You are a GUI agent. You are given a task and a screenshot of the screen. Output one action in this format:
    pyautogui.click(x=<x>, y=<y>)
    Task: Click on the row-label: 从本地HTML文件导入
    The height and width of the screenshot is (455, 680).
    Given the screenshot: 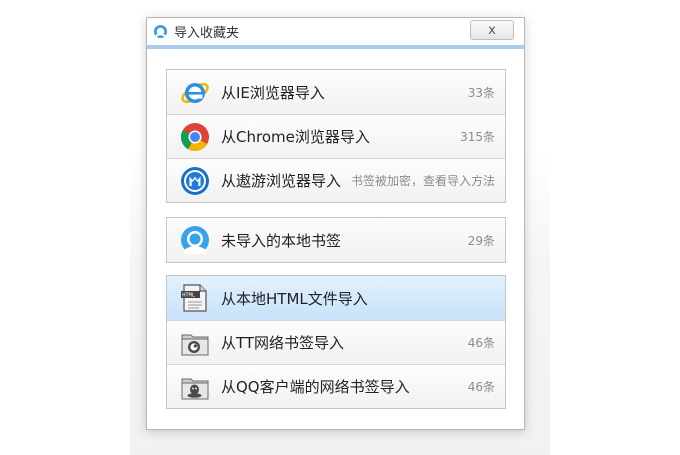 What is the action you would take?
    pyautogui.click(x=294, y=298)
    